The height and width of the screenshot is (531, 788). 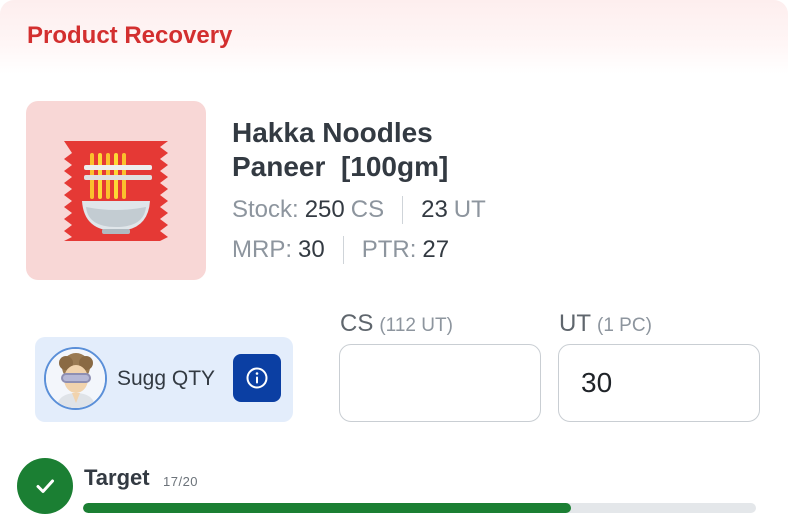 I want to click on price-row: MRP: 30 PTR: 27, so click(x=340, y=250).